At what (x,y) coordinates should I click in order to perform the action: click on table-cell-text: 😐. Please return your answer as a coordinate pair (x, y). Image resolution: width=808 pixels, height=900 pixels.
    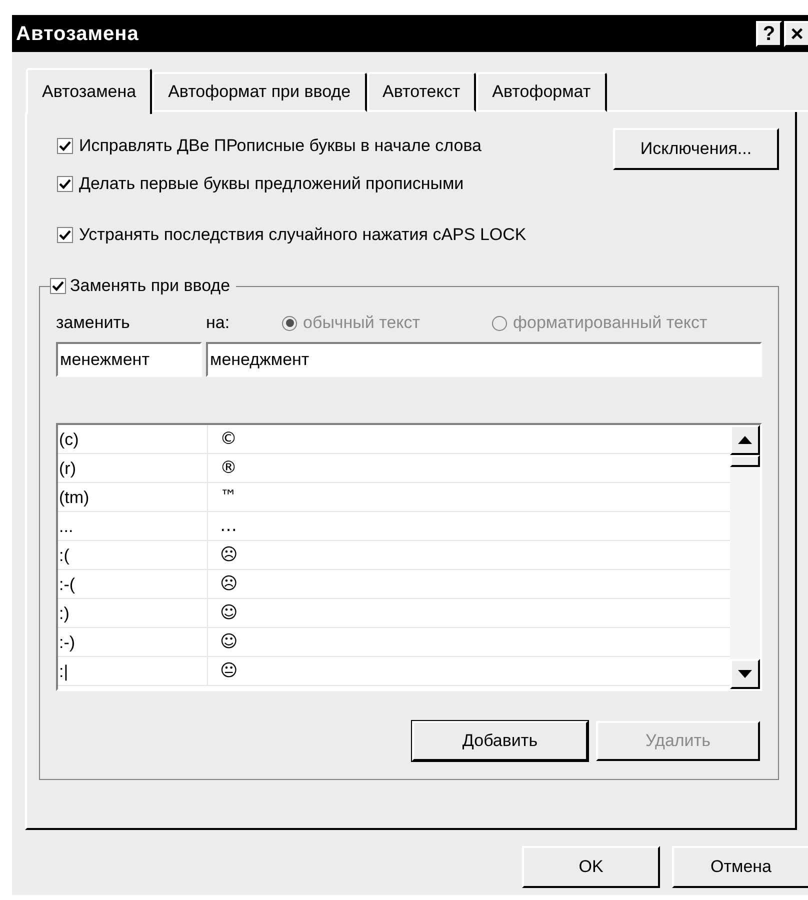
    Looking at the image, I should click on (228, 671).